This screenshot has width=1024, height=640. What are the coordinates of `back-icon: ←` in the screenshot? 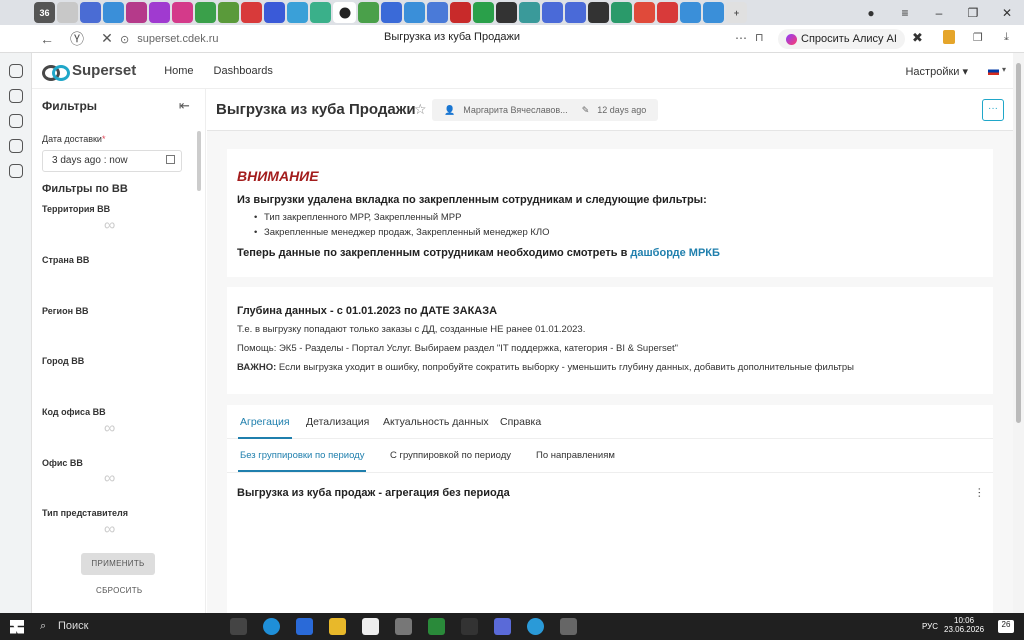 It's located at (47, 39).